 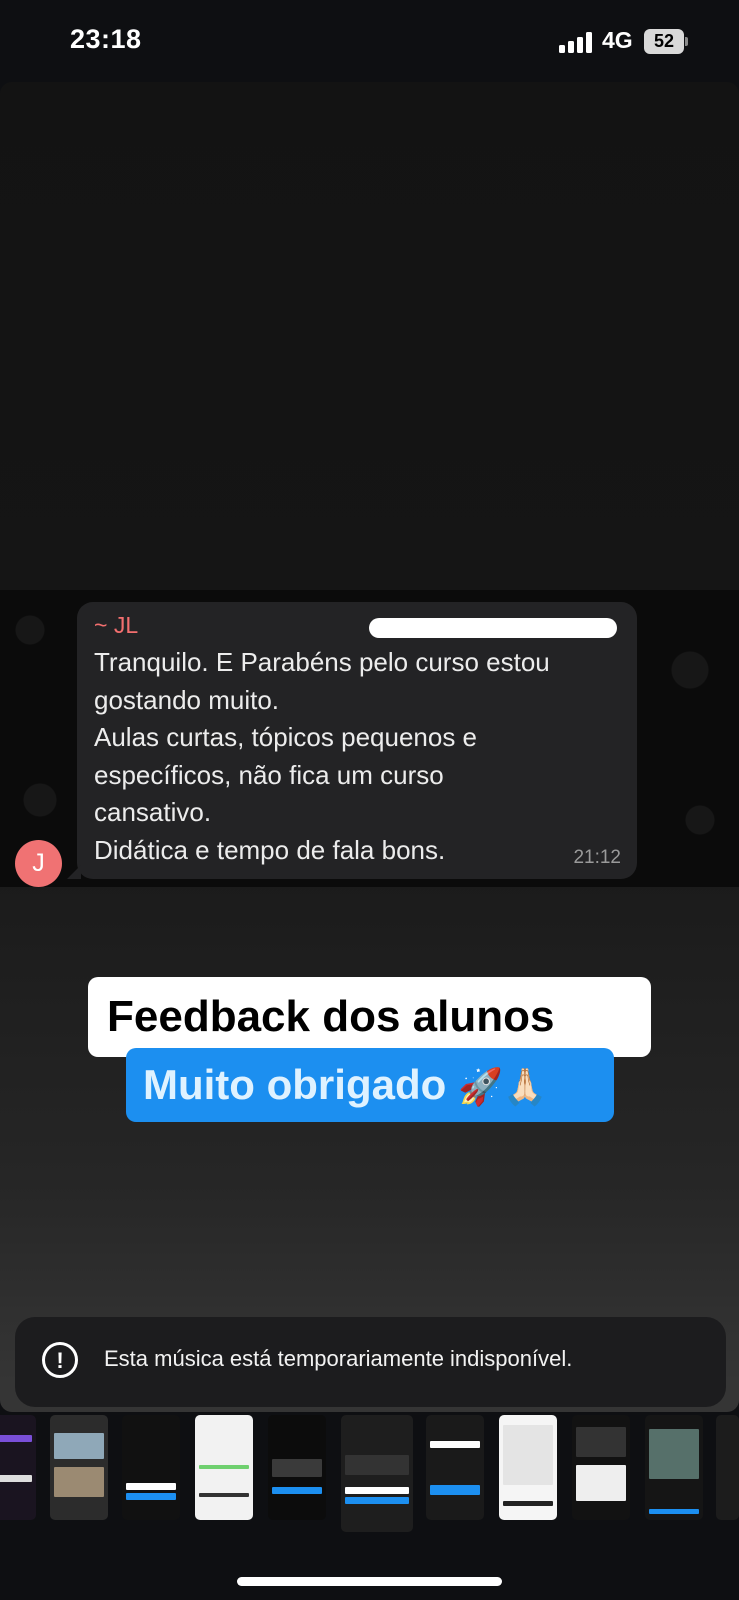 I want to click on message-line: cansativo., so click(x=153, y=812).